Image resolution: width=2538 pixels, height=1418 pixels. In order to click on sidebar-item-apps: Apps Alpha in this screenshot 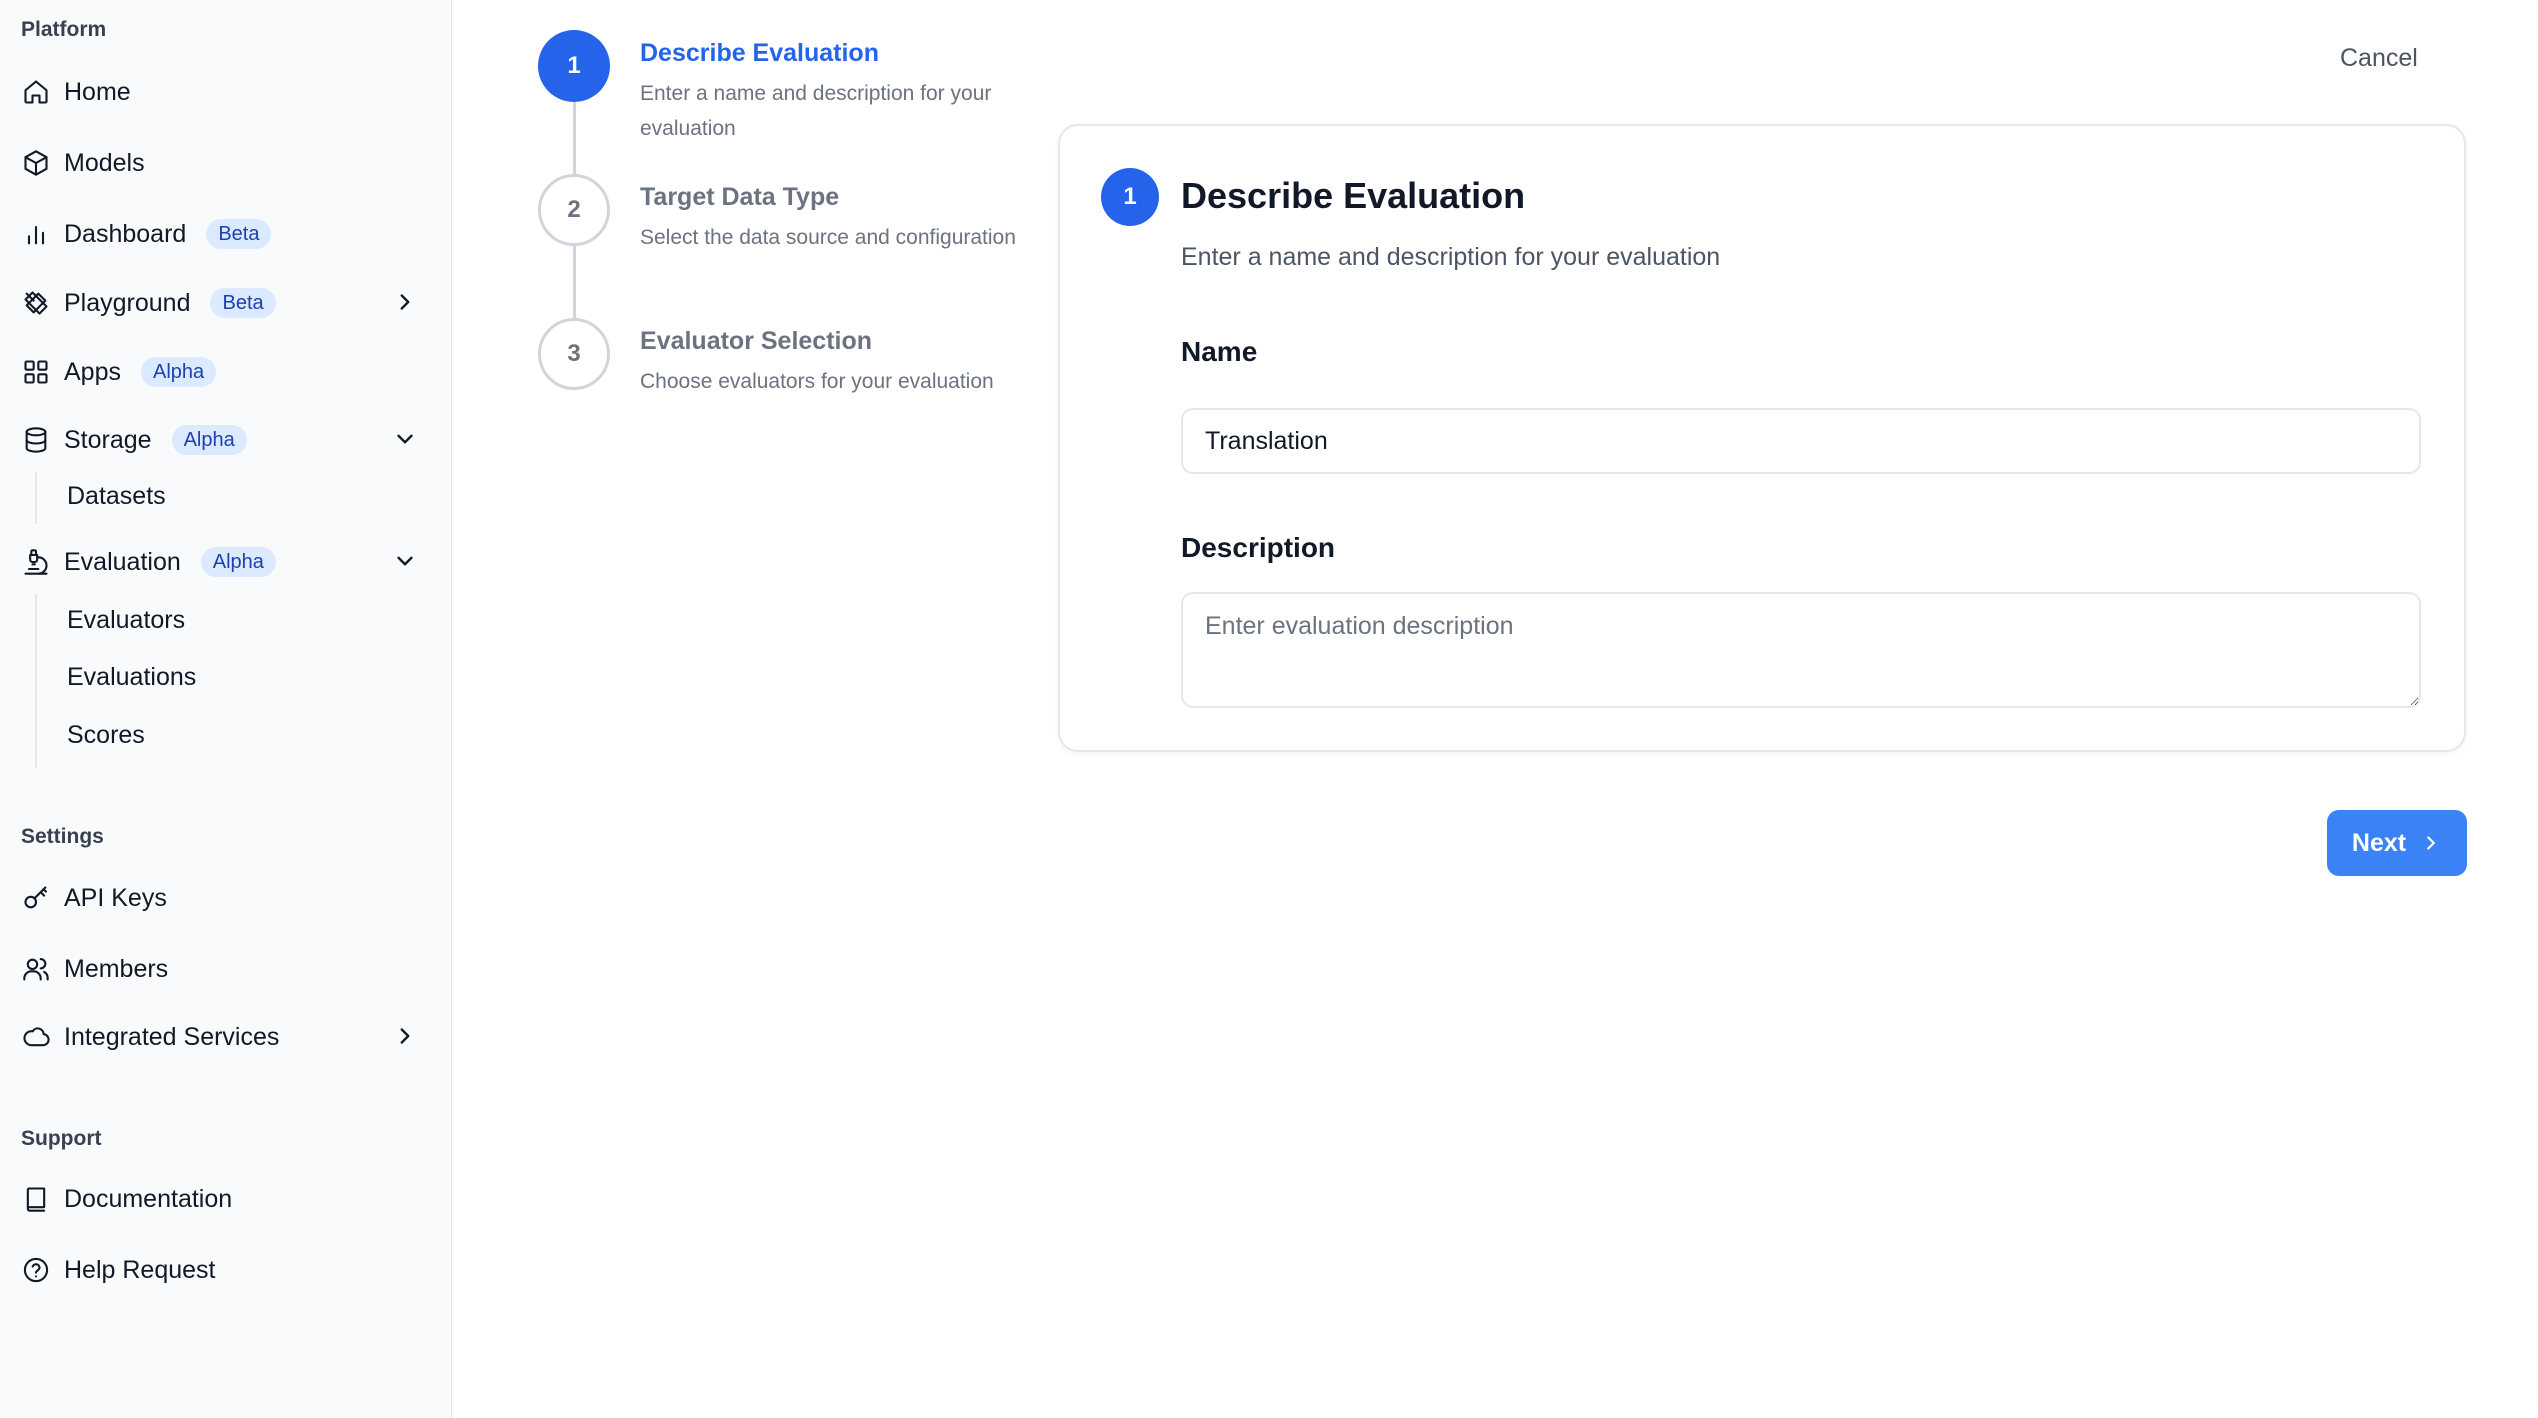, I will do `click(225, 372)`.